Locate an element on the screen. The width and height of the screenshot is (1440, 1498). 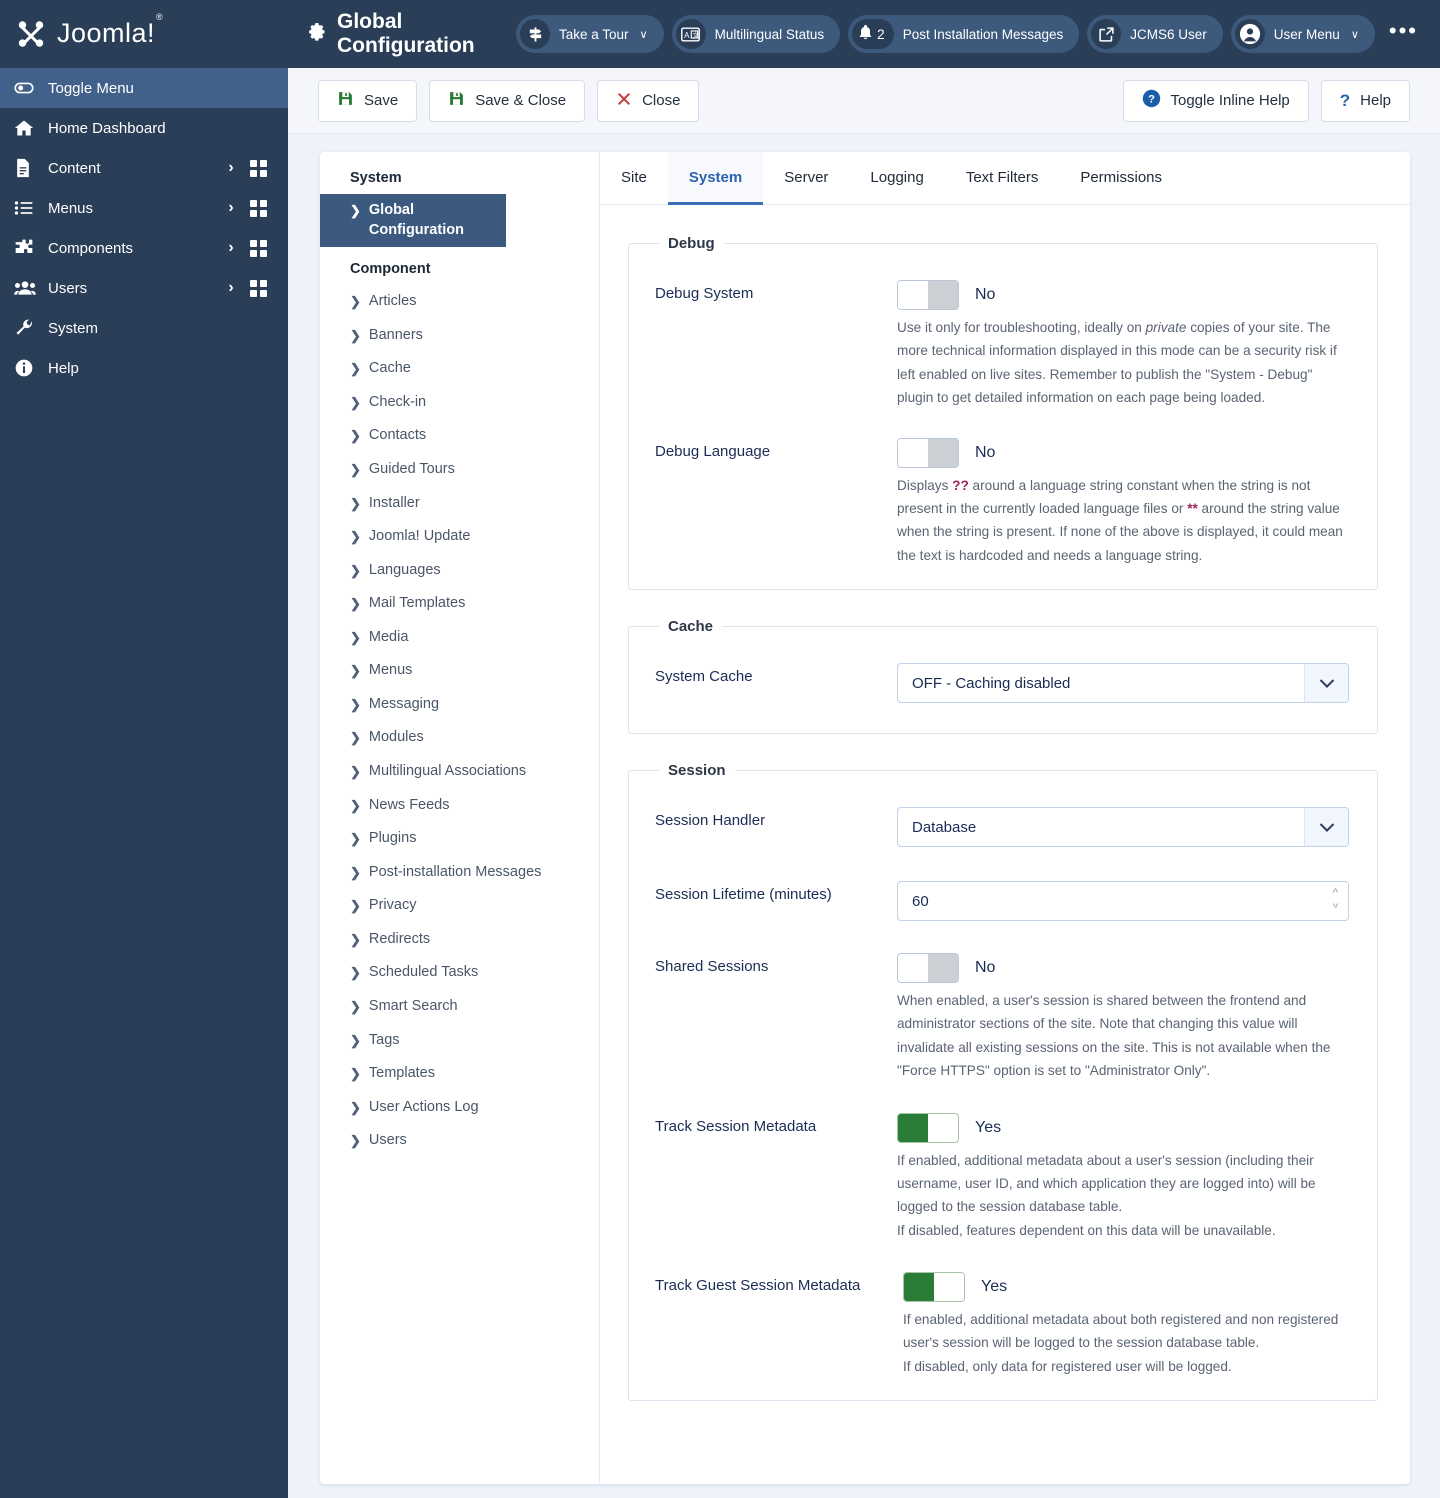
side-panel-item-label: Post-installation Messages is located at coordinates (455, 871).